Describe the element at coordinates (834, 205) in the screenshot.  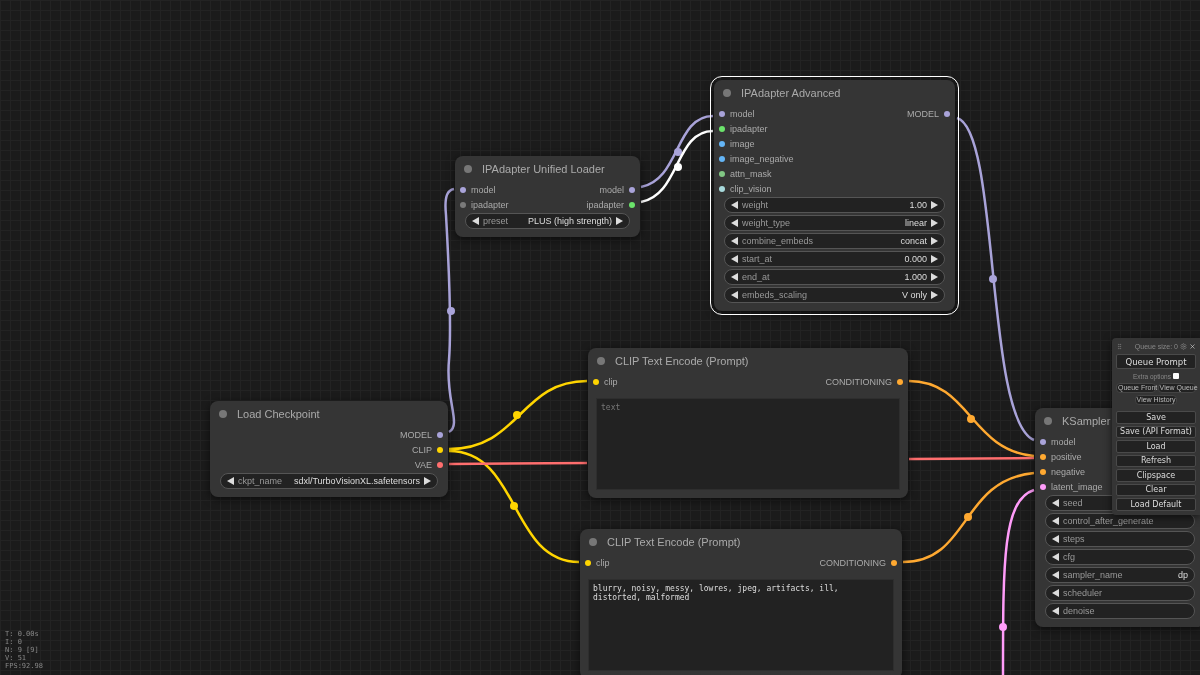
I see `combo-widget: weight 1.00` at that location.